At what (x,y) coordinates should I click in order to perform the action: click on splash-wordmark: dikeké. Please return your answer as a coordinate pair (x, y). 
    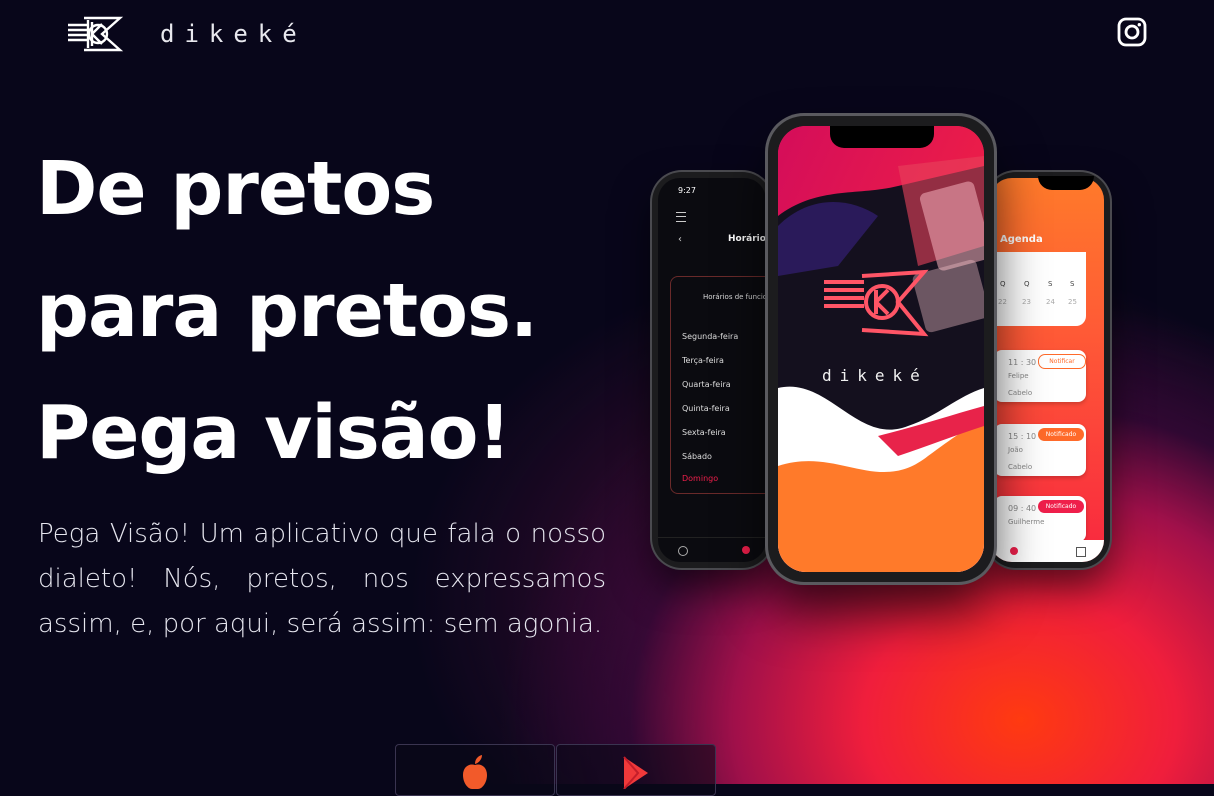
    Looking at the image, I should click on (875, 375).